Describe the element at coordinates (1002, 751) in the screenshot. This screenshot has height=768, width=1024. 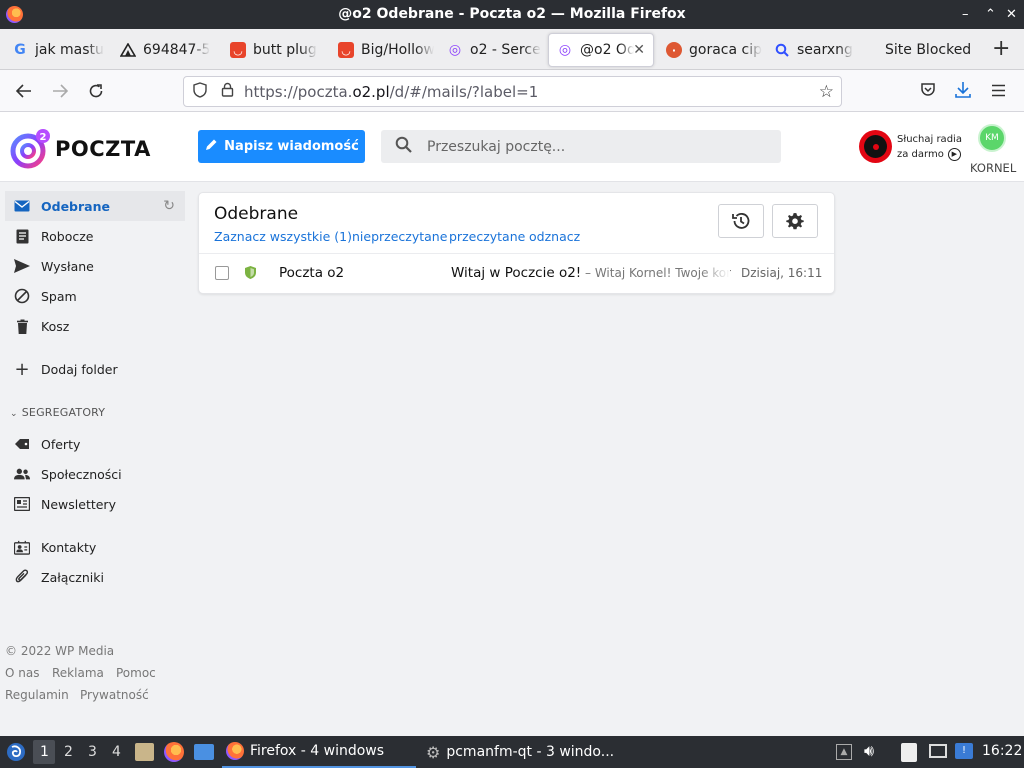
I see `clock: 16:22` at that location.